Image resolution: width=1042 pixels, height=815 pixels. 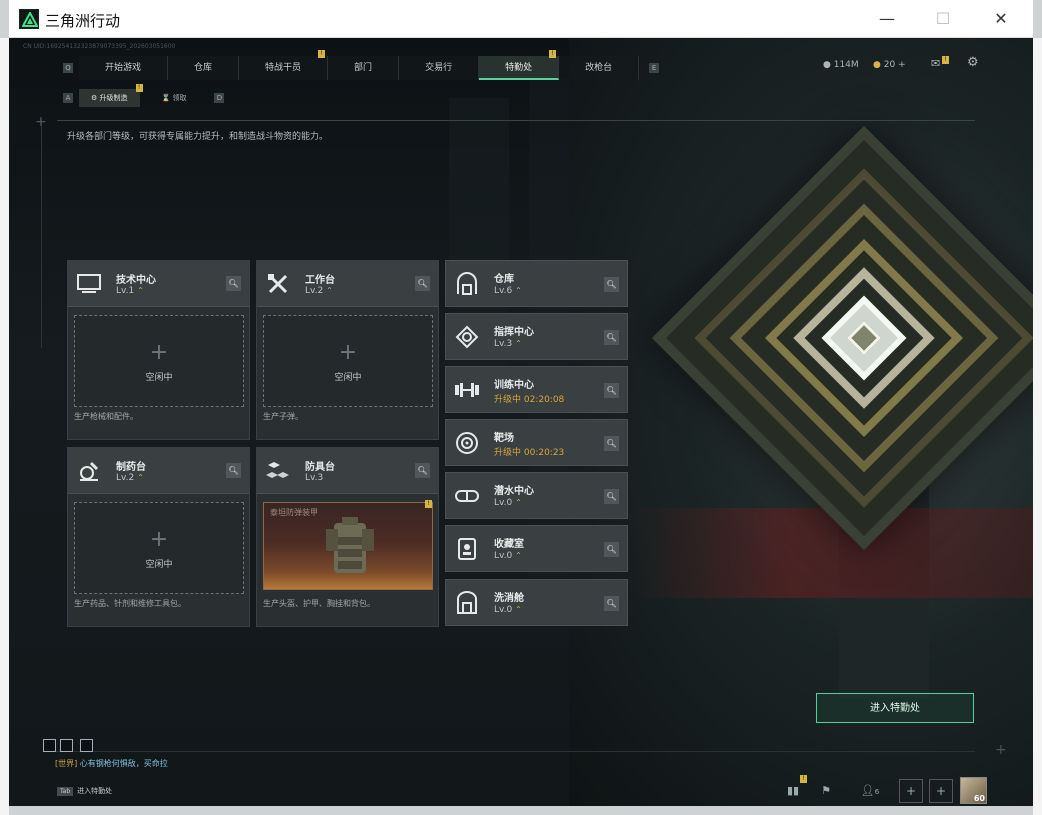 I want to click on tab-special-ops: 特勤处!, so click(x=519, y=65).